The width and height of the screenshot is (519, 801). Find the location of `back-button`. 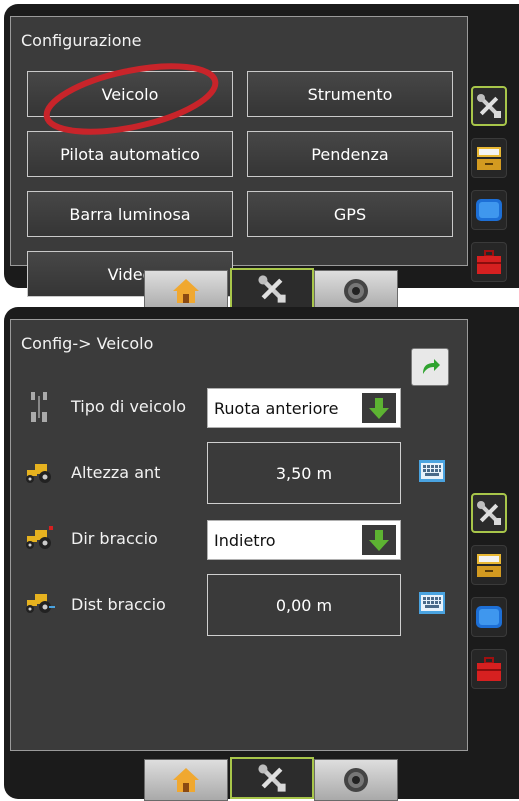

back-button is located at coordinates (430, 367).